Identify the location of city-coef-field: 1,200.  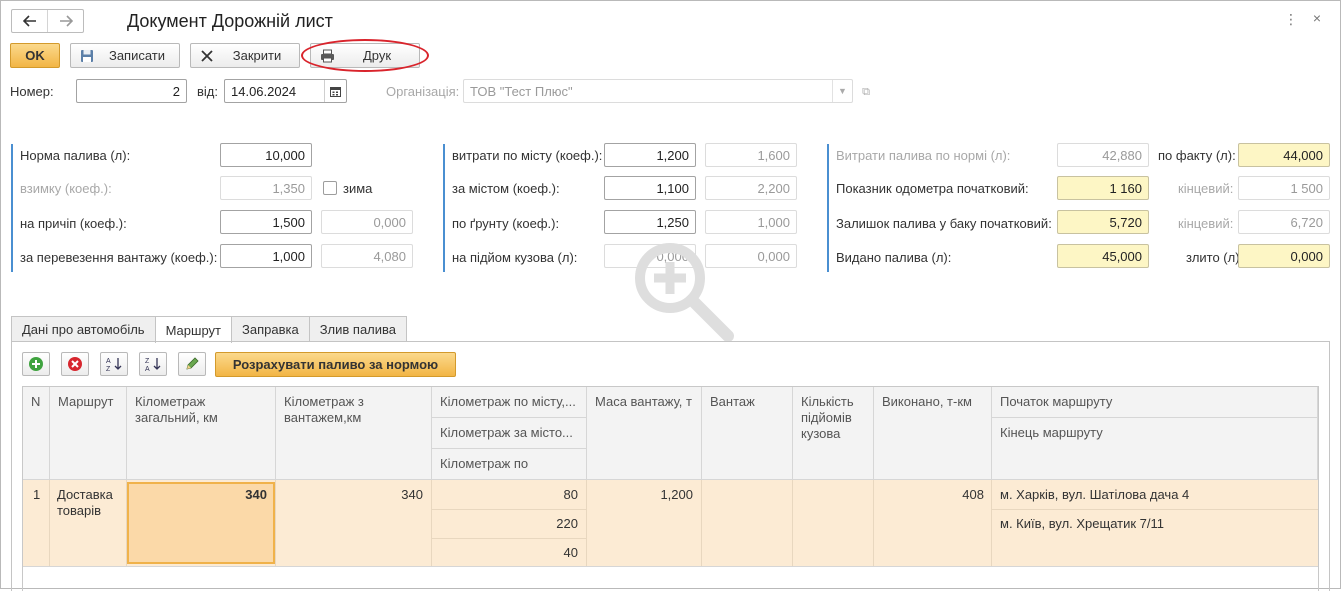
(650, 155).